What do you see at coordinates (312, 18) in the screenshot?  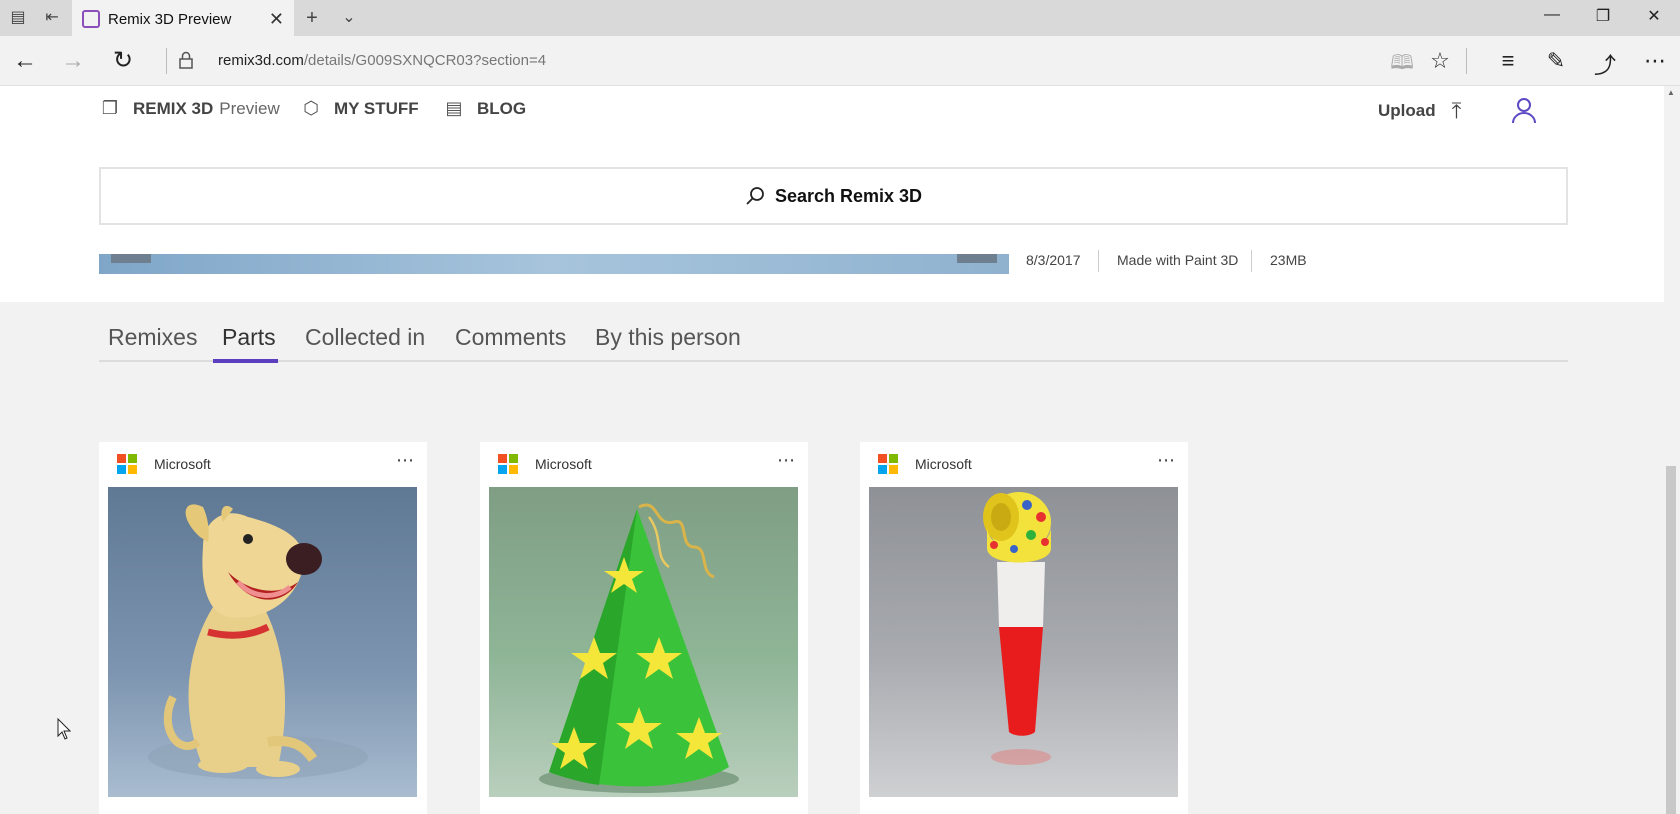 I see `new-tab-icon: +` at bounding box center [312, 18].